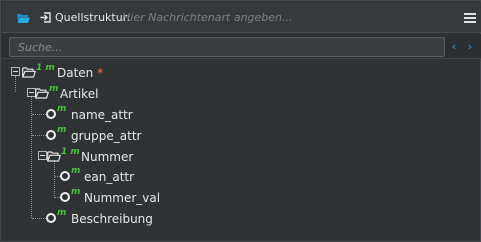  What do you see at coordinates (15, 71) in the screenshot?
I see `collapse-toggle-daten` at bounding box center [15, 71].